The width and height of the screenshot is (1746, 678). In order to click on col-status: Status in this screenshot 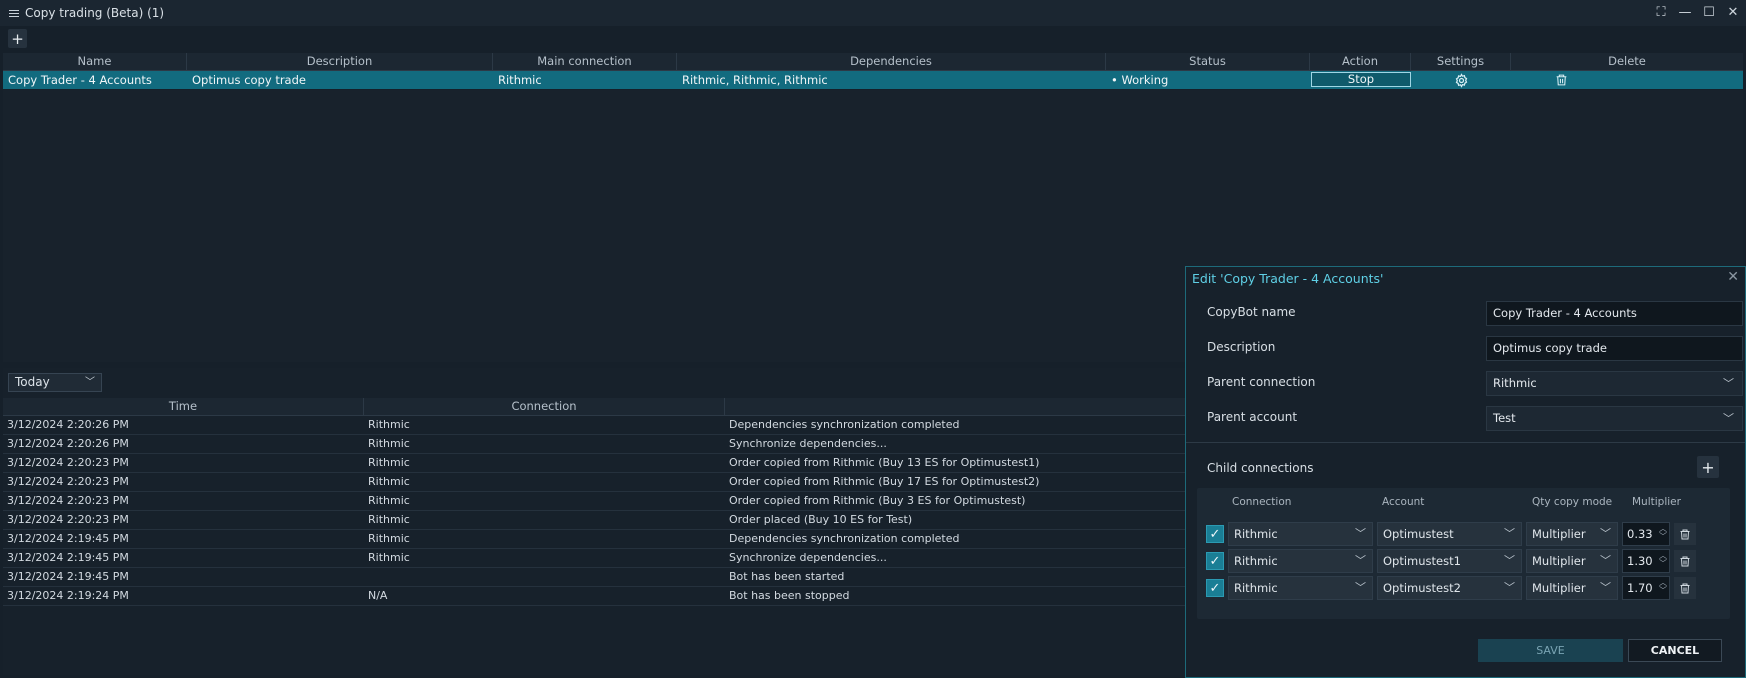, I will do `click(1208, 61)`.